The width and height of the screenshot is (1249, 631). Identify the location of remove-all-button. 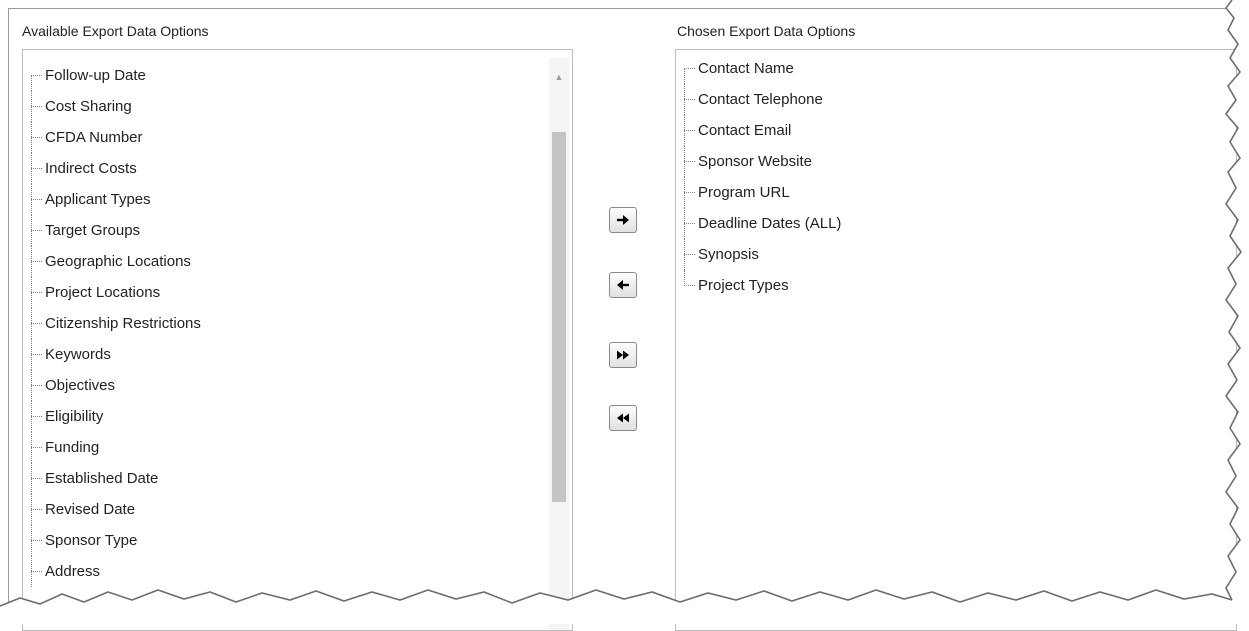
(623, 418).